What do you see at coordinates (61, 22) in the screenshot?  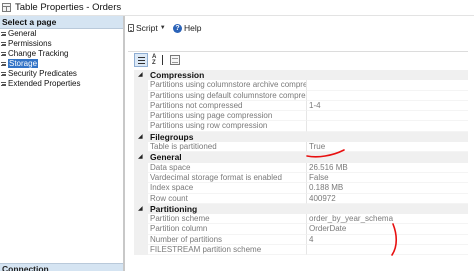 I see `select-page-header: Select a page` at bounding box center [61, 22].